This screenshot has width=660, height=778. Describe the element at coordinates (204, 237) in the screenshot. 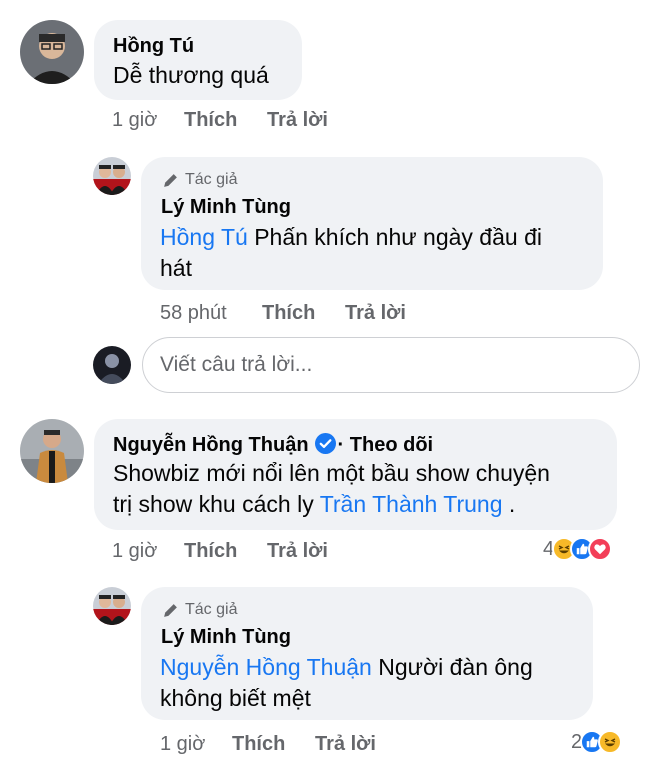

I see `mention-link: Hồng Tú` at that location.